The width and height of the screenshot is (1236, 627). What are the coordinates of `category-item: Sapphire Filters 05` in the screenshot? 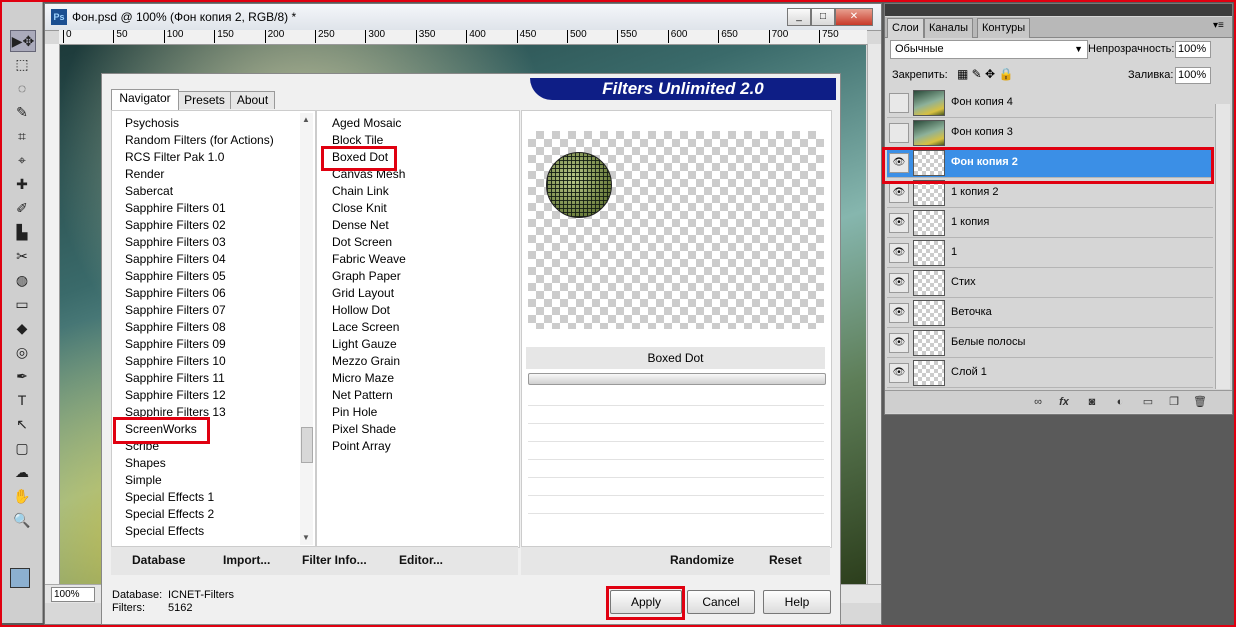 It's located at (175, 276).